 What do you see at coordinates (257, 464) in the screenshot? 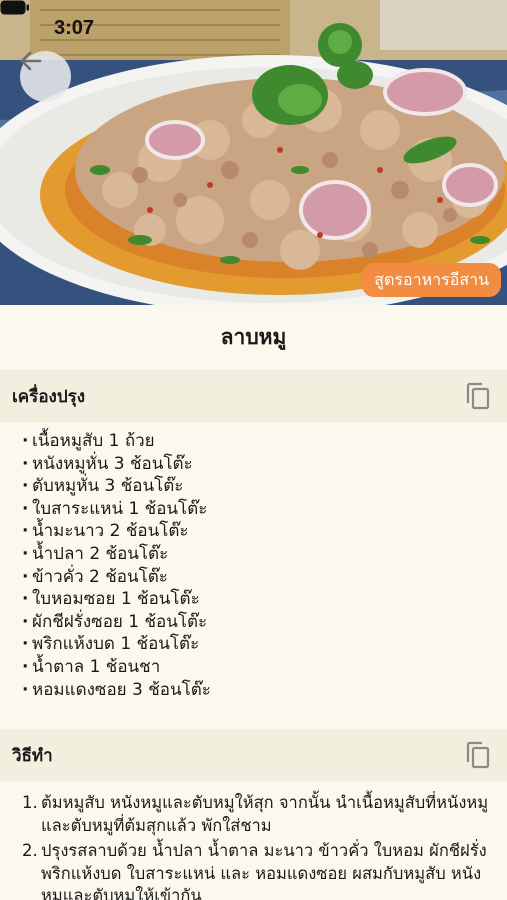
I see `list-item: หนังหมูหั่น 3 ช้อนโต๊ะ` at bounding box center [257, 464].